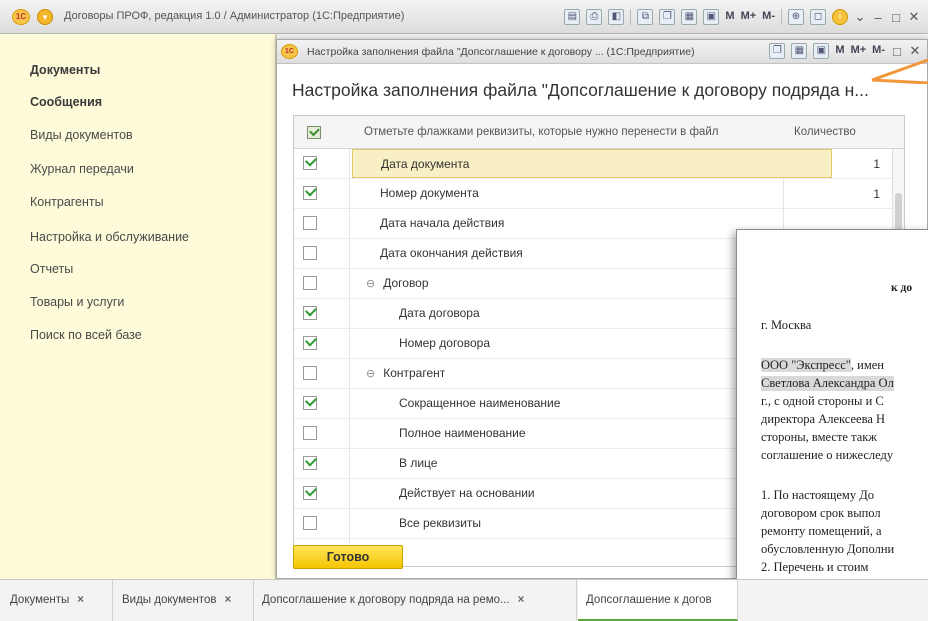 The width and height of the screenshot is (928, 621). Describe the element at coordinates (51, 269) in the screenshot. I see `sidebar-item-reports: Отчеты` at that location.